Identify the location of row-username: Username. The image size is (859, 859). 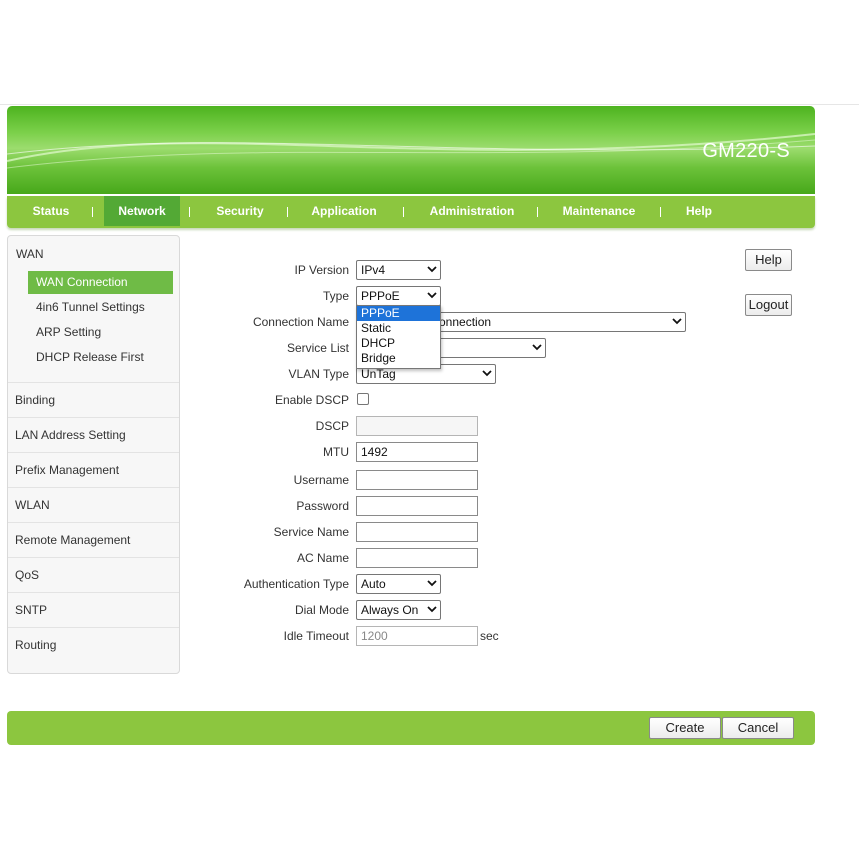
(250, 480).